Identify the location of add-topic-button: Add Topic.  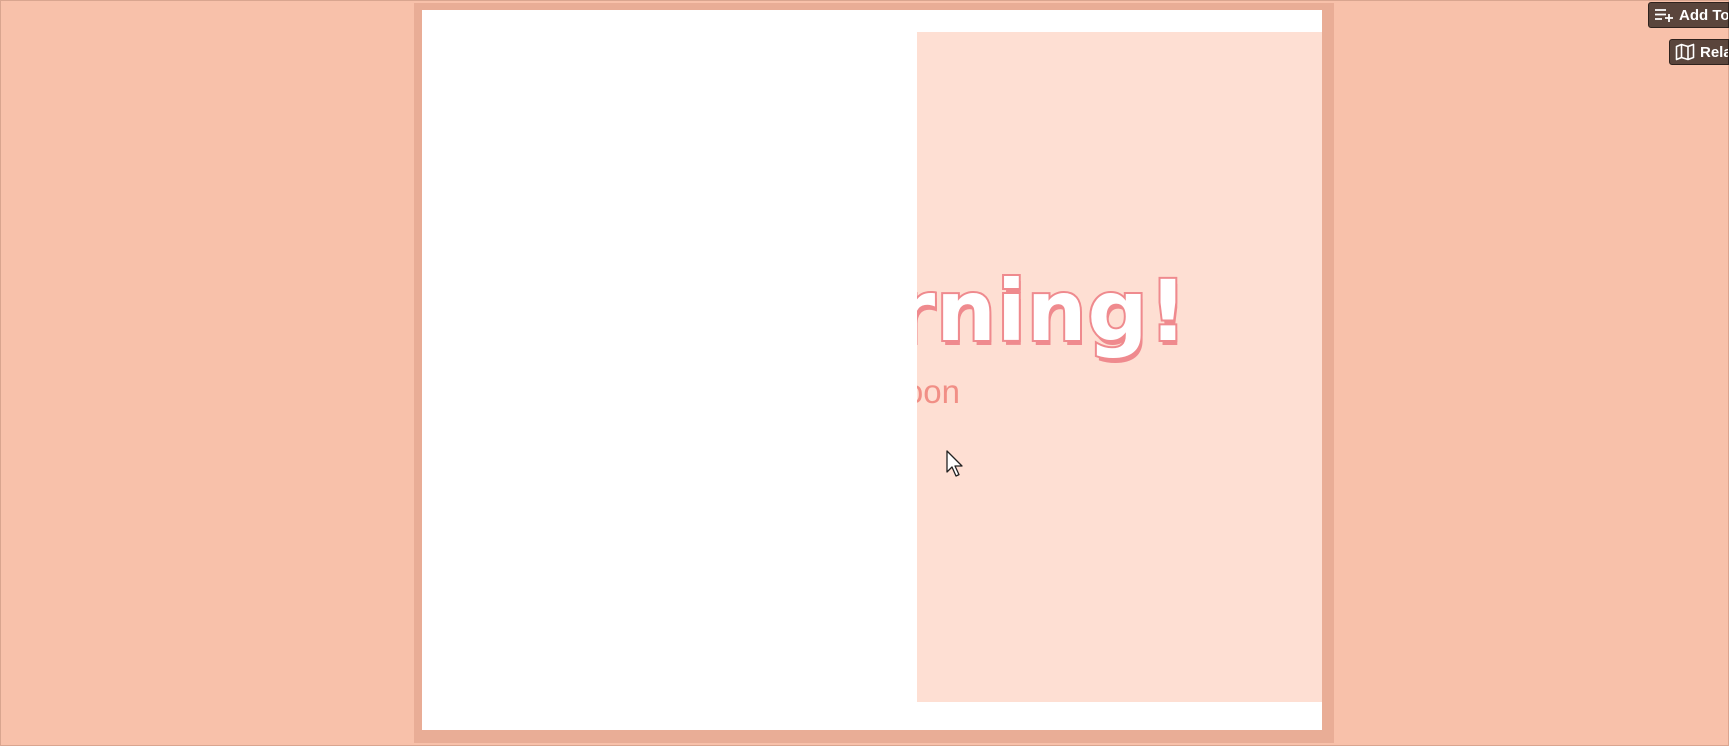
(1688, 15).